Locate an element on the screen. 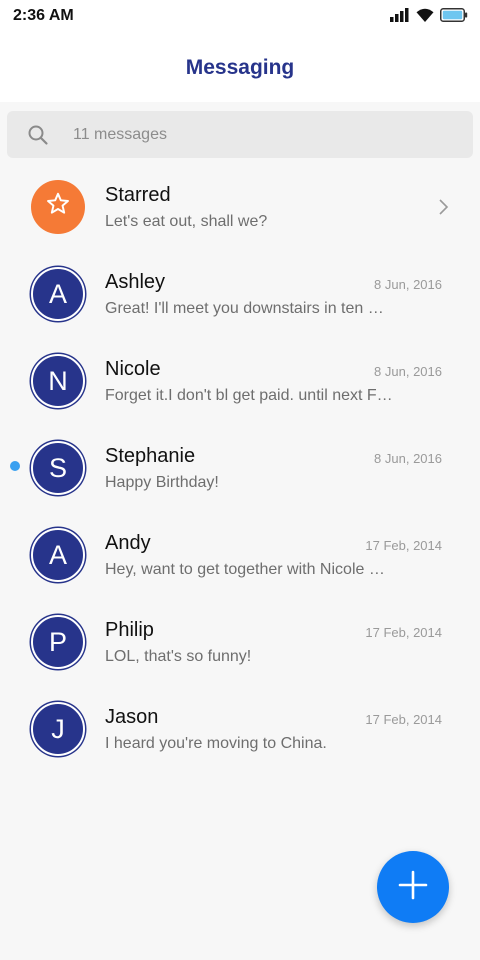 The height and width of the screenshot is (960, 480). new-message-button is located at coordinates (413, 887).